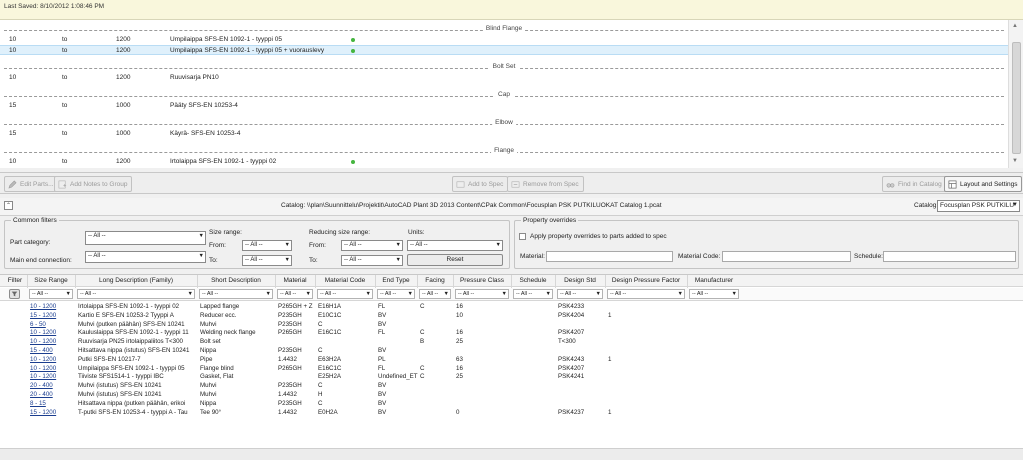  What do you see at coordinates (482, 280) in the screenshot?
I see `column-header: Pressure Class` at bounding box center [482, 280].